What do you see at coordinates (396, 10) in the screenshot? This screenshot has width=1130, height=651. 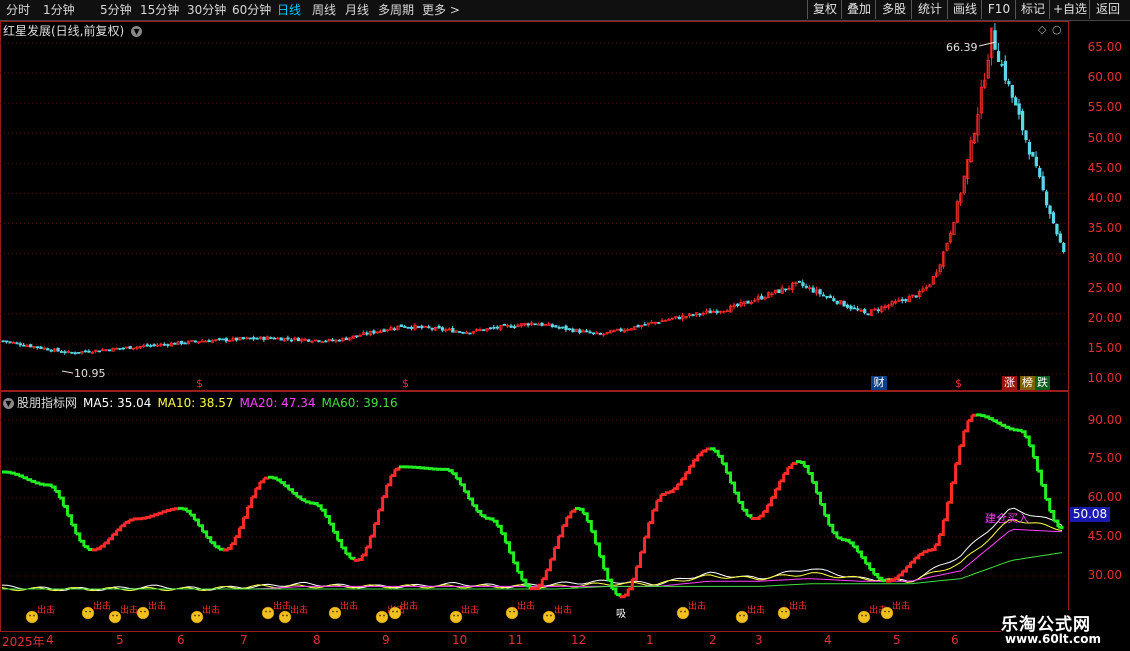 I see `tab-multi-period: 多周期` at bounding box center [396, 10].